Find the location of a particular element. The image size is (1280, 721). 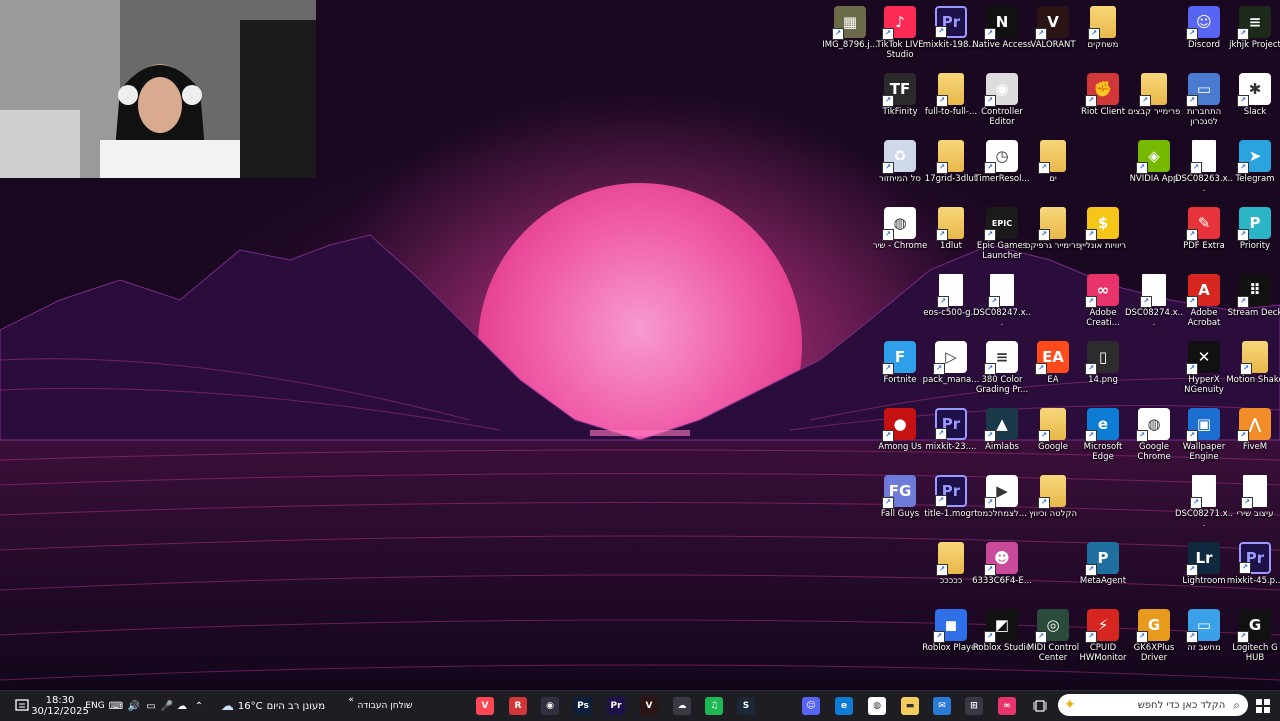

discord-app-taskbar-button: ☺ is located at coordinates (811, 706).